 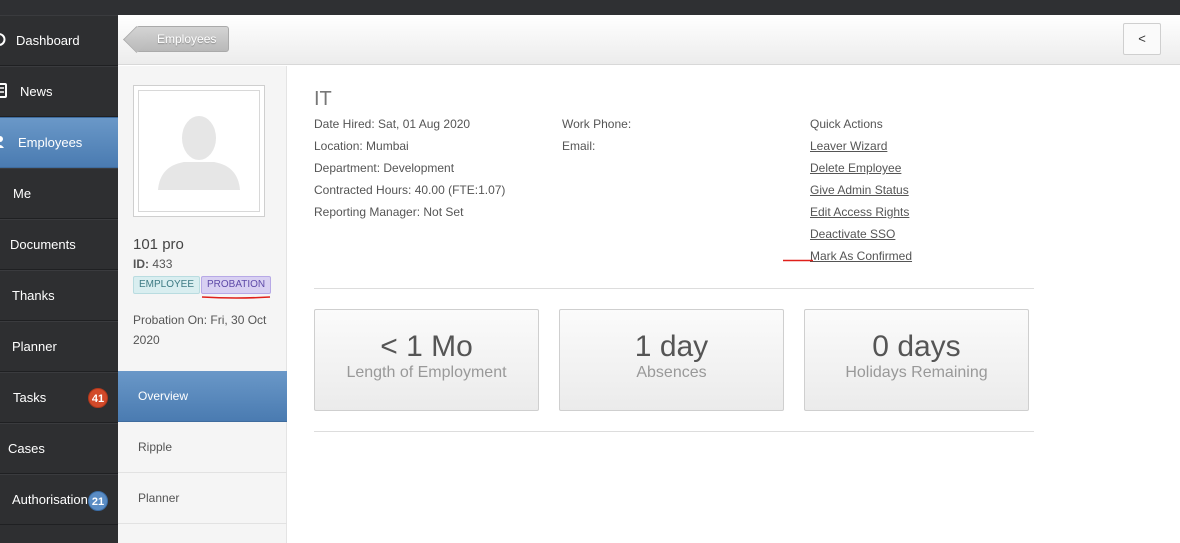 What do you see at coordinates (410, 190) in the screenshot?
I see `contracted-hours: Contracted Hours: 40.00 (FTE:1.07)` at bounding box center [410, 190].